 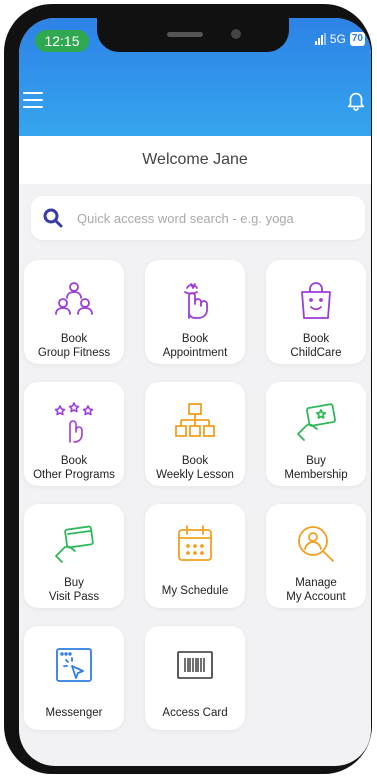 I want to click on manage-my-account-tile: Manage My Account, so click(x=316, y=556).